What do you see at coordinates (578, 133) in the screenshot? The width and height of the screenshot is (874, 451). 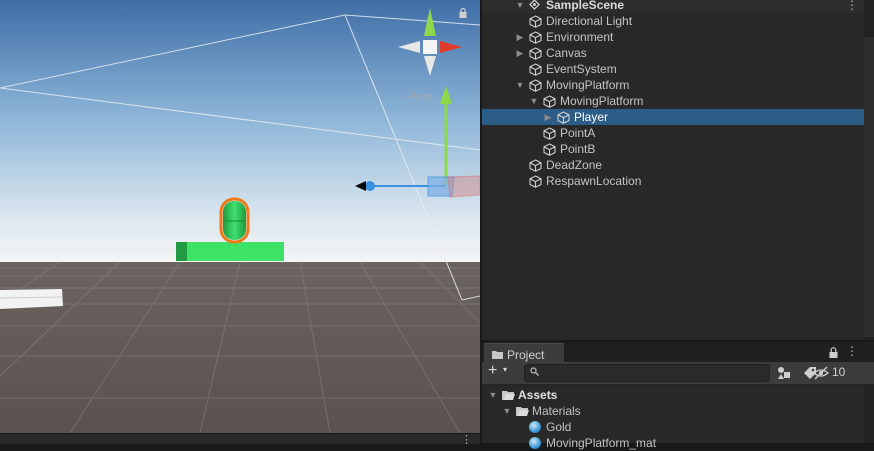 I see `hierarchy-item-label: PointA` at bounding box center [578, 133].